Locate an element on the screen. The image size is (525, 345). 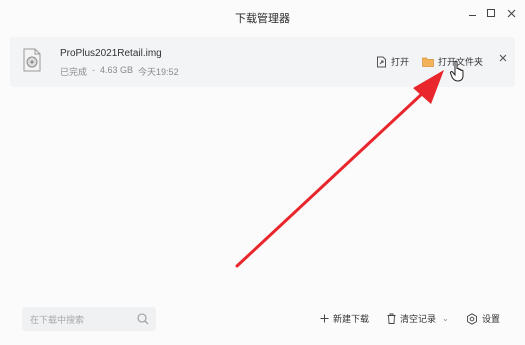
chevron-down-icon: ⌄ is located at coordinates (445, 318).